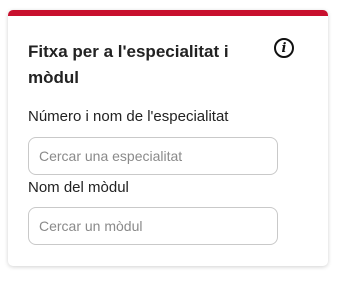 The height and width of the screenshot is (282, 344). What do you see at coordinates (78, 187) in the screenshot?
I see `module-label: Nom del mòdul` at bounding box center [78, 187].